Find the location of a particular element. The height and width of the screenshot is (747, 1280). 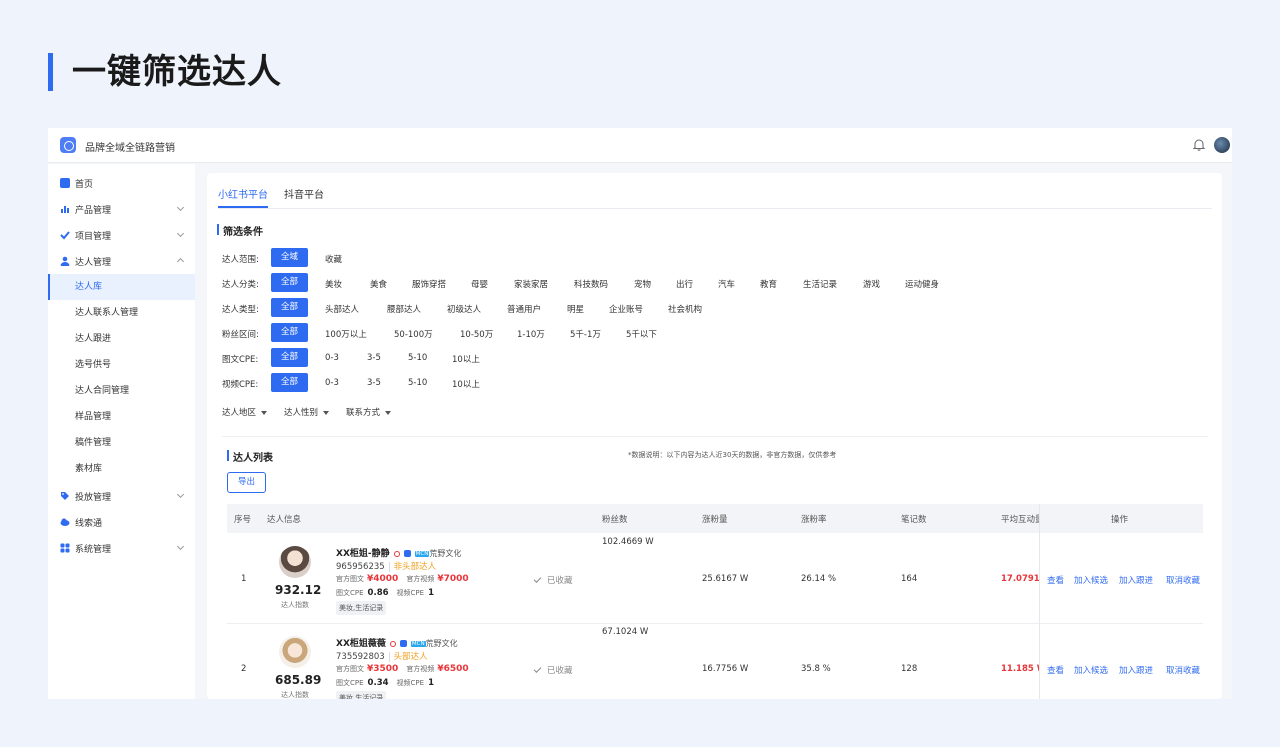

sidebar-item-leads: 线索通 is located at coordinates (121, 522).